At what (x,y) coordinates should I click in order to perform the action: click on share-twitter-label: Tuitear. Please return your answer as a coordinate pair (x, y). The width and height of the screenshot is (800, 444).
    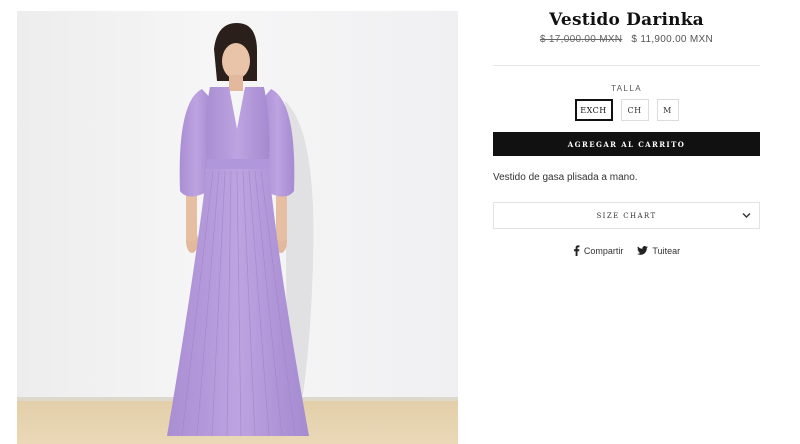
    Looking at the image, I should click on (666, 250).